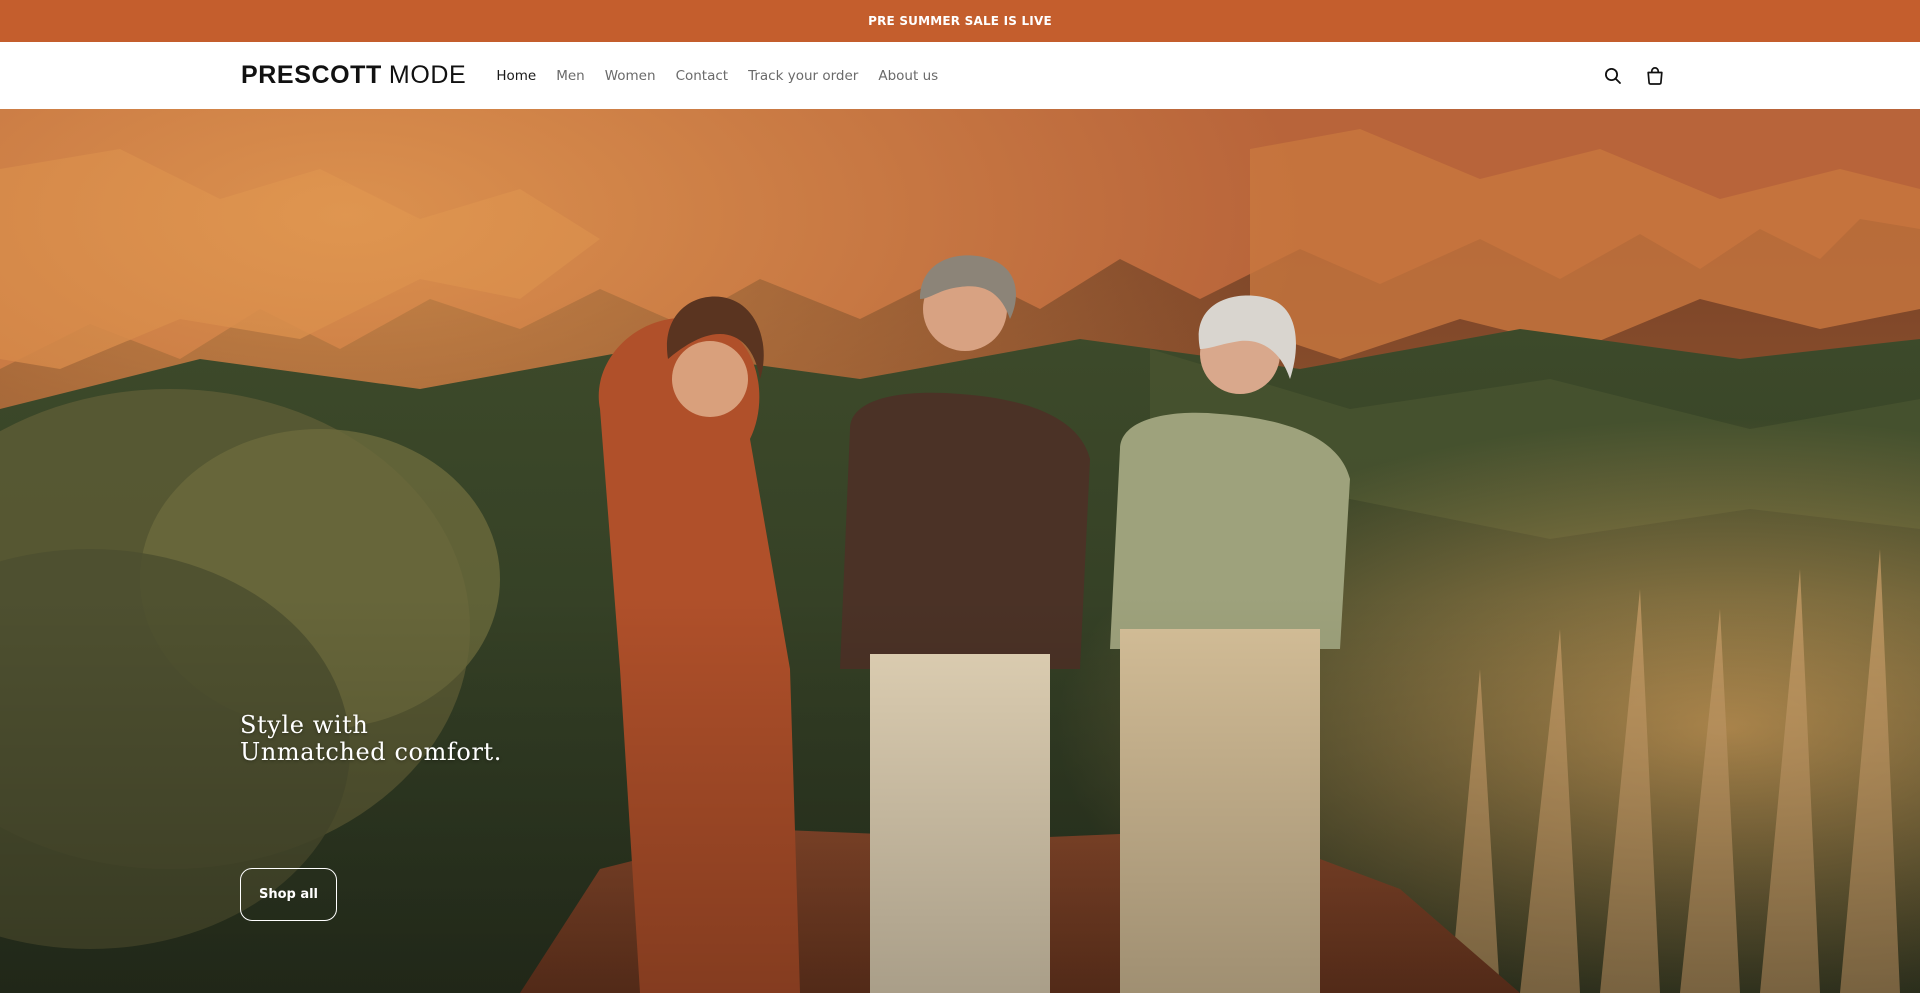 The width and height of the screenshot is (1920, 993). Describe the element at coordinates (516, 76) in the screenshot. I see `nav-link-home: Home` at that location.